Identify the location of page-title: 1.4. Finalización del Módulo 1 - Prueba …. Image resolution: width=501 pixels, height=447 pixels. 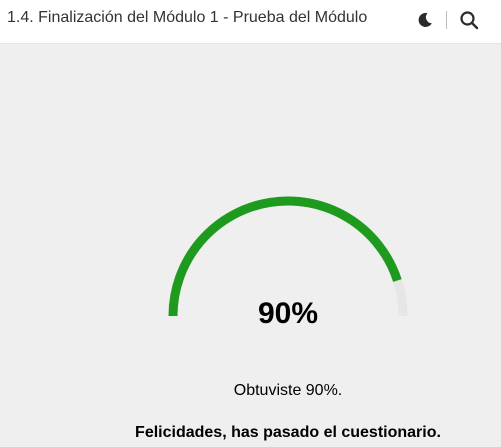
(187, 17).